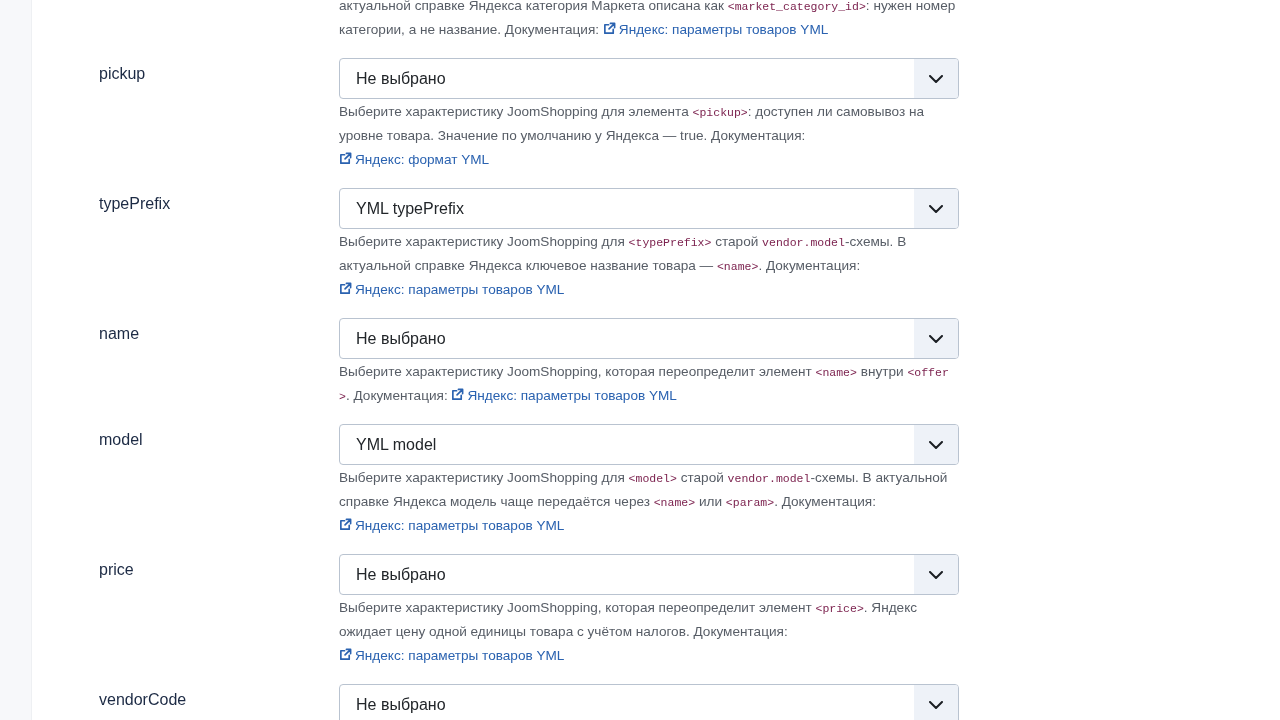  I want to click on field-label: name, so click(119, 334).